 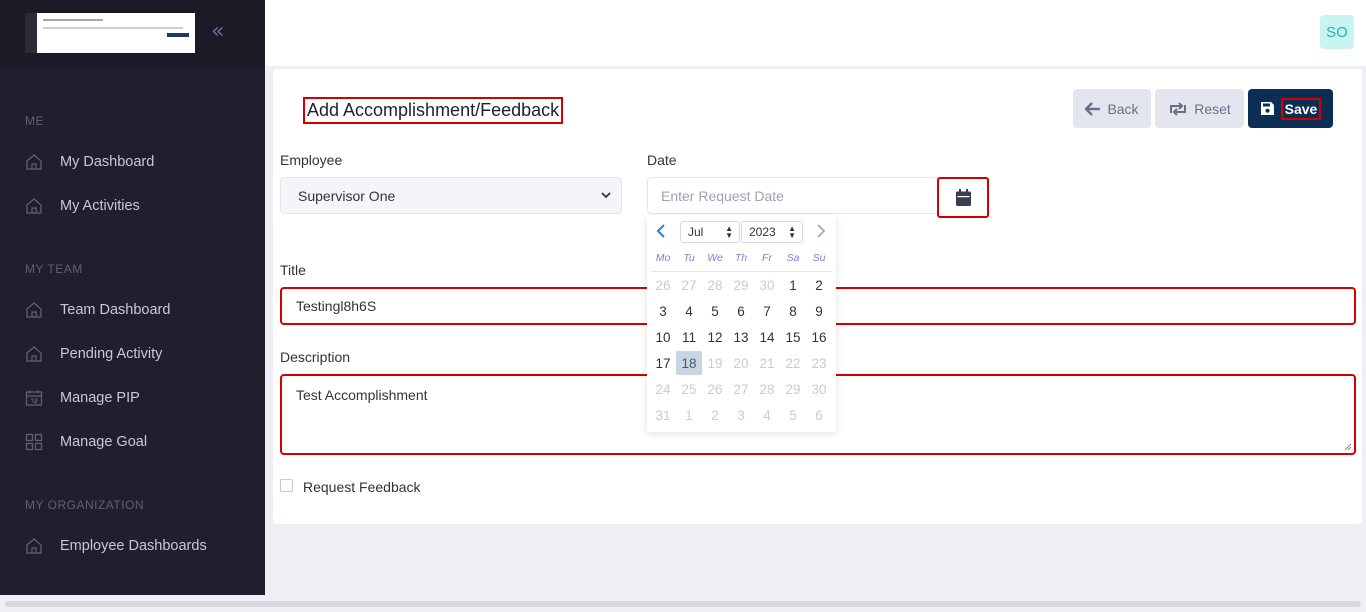 I want to click on year-select: 2023 ▲ ▼, so click(x=772, y=232).